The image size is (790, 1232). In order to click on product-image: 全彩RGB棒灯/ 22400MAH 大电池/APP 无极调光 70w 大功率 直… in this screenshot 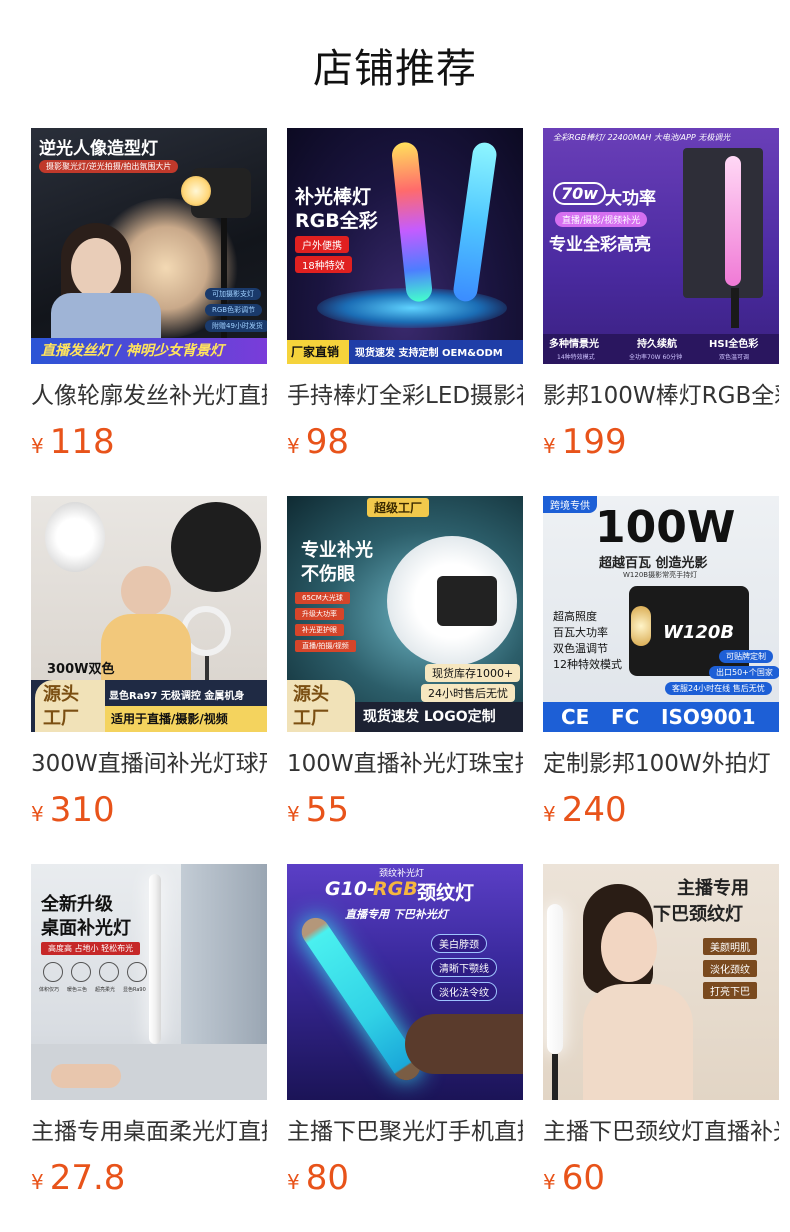, I will do `click(661, 246)`.